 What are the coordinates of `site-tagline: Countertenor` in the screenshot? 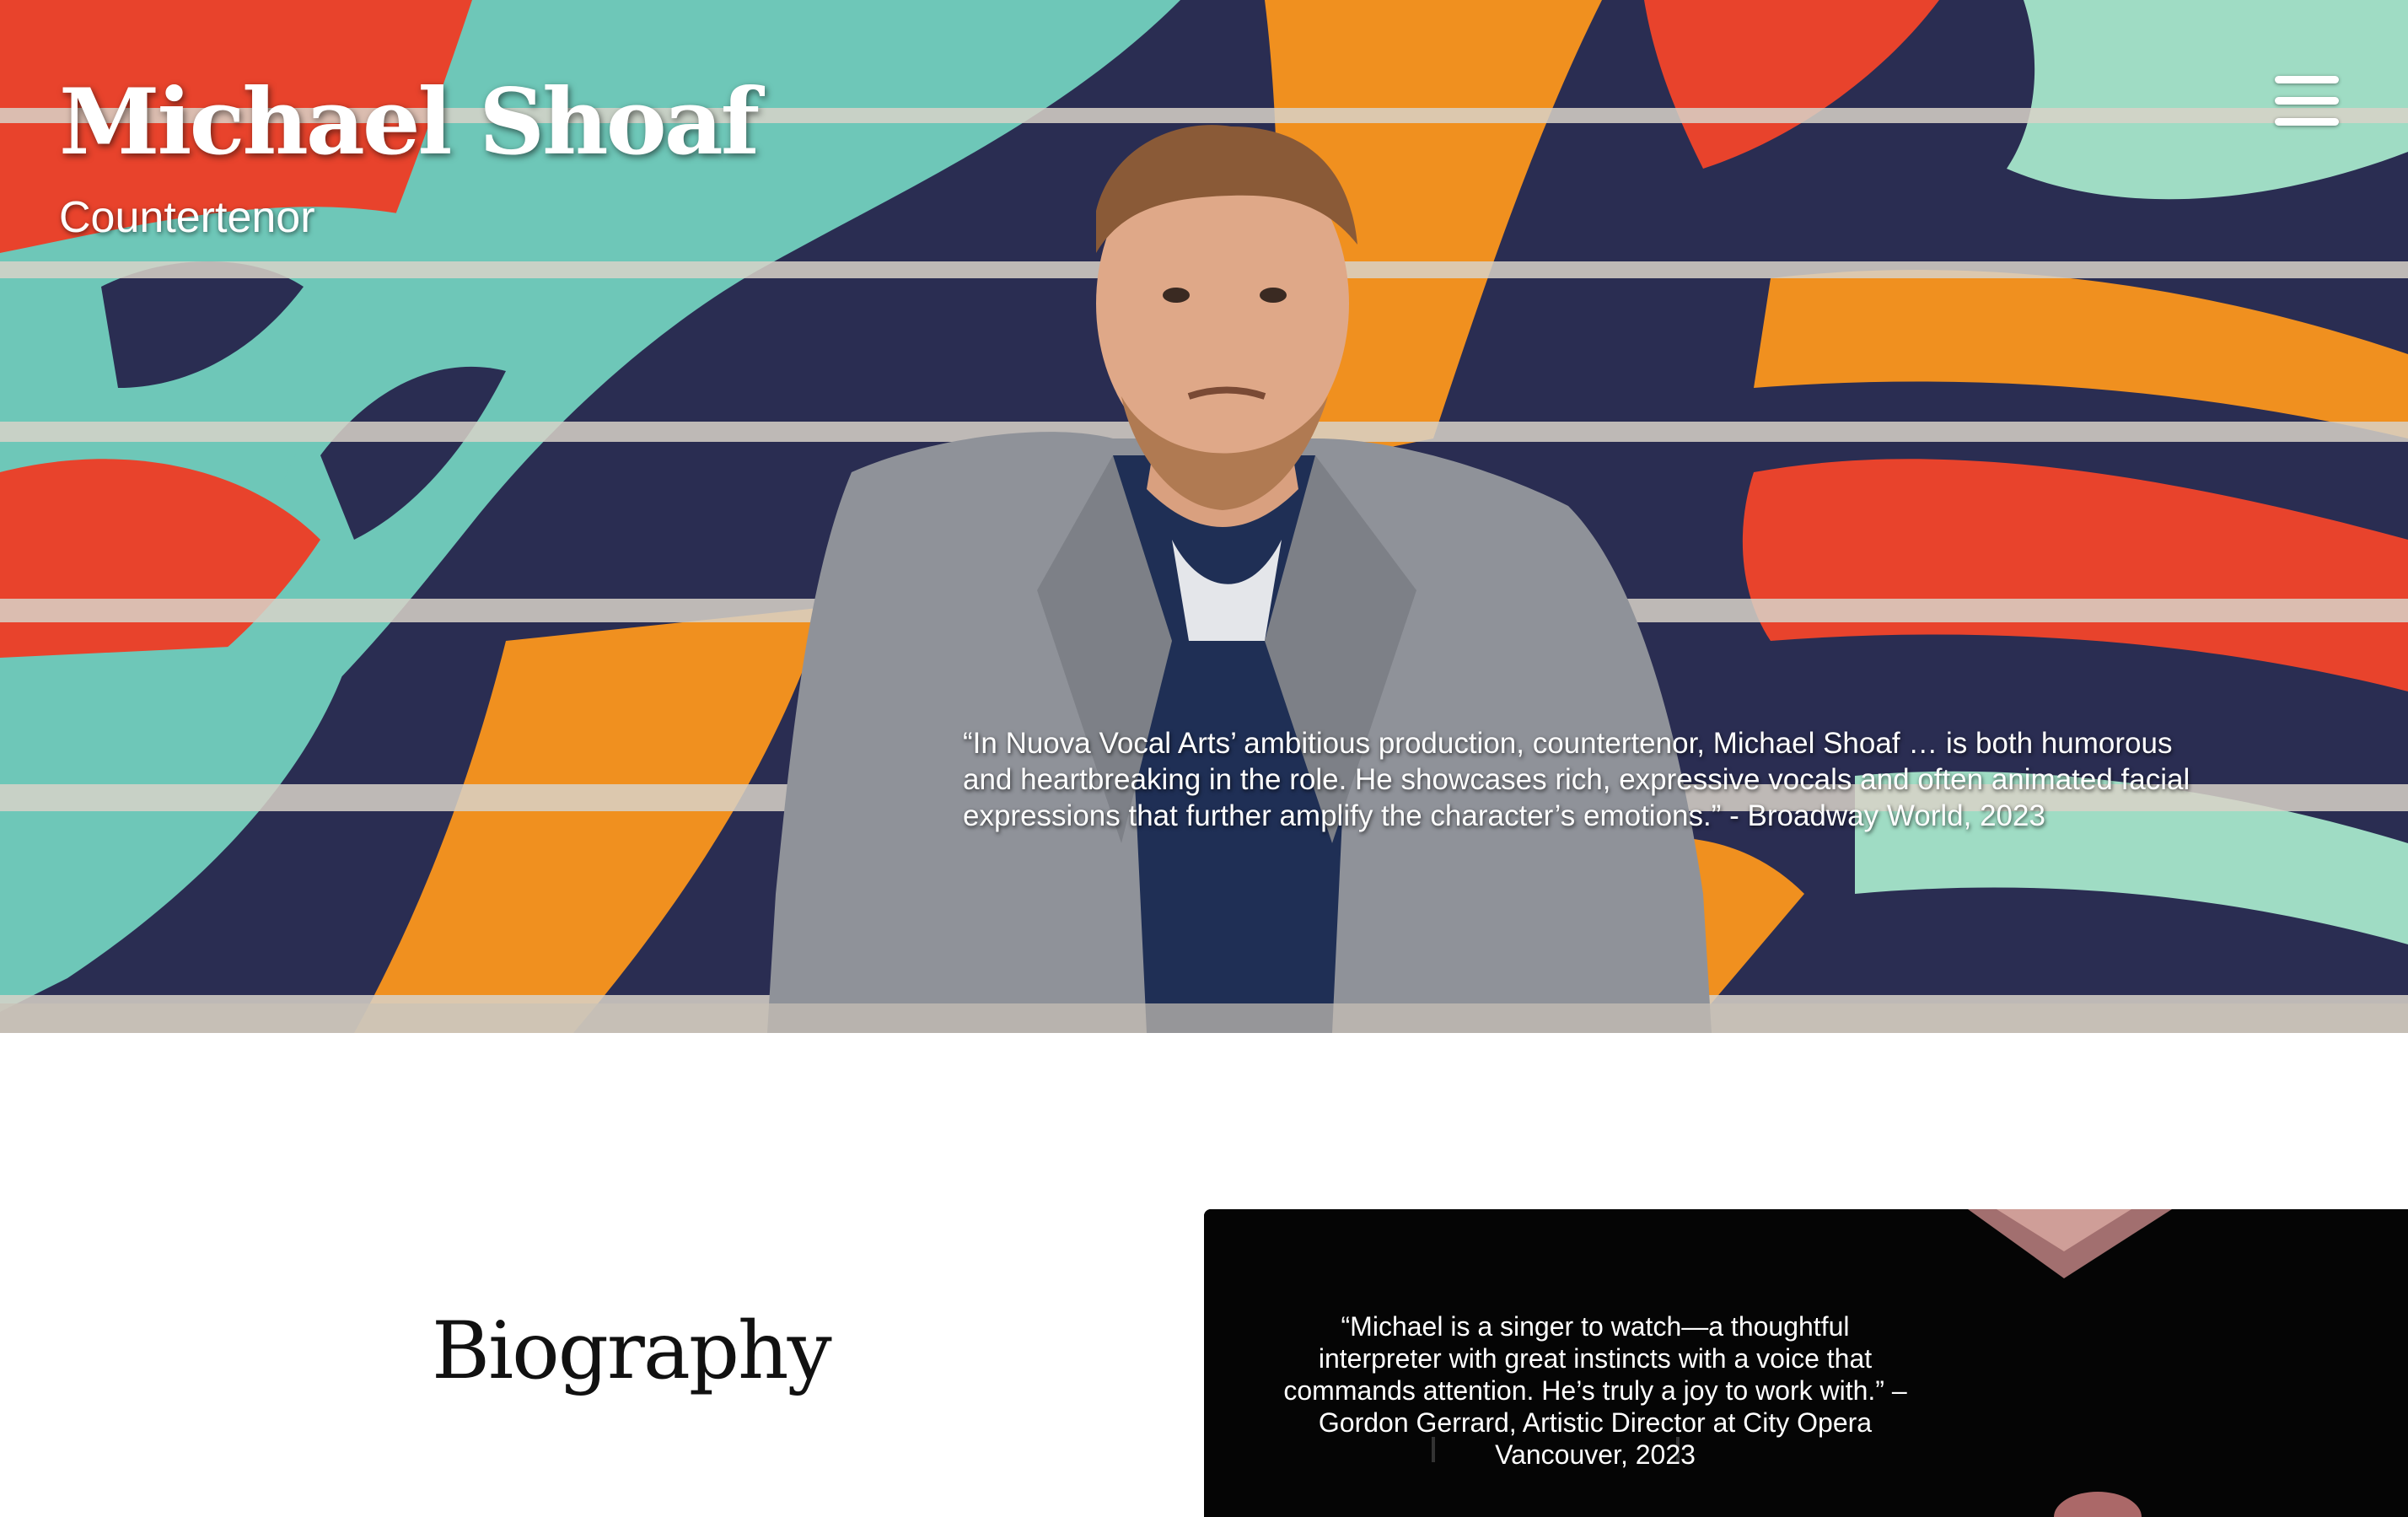 It's located at (187, 217).